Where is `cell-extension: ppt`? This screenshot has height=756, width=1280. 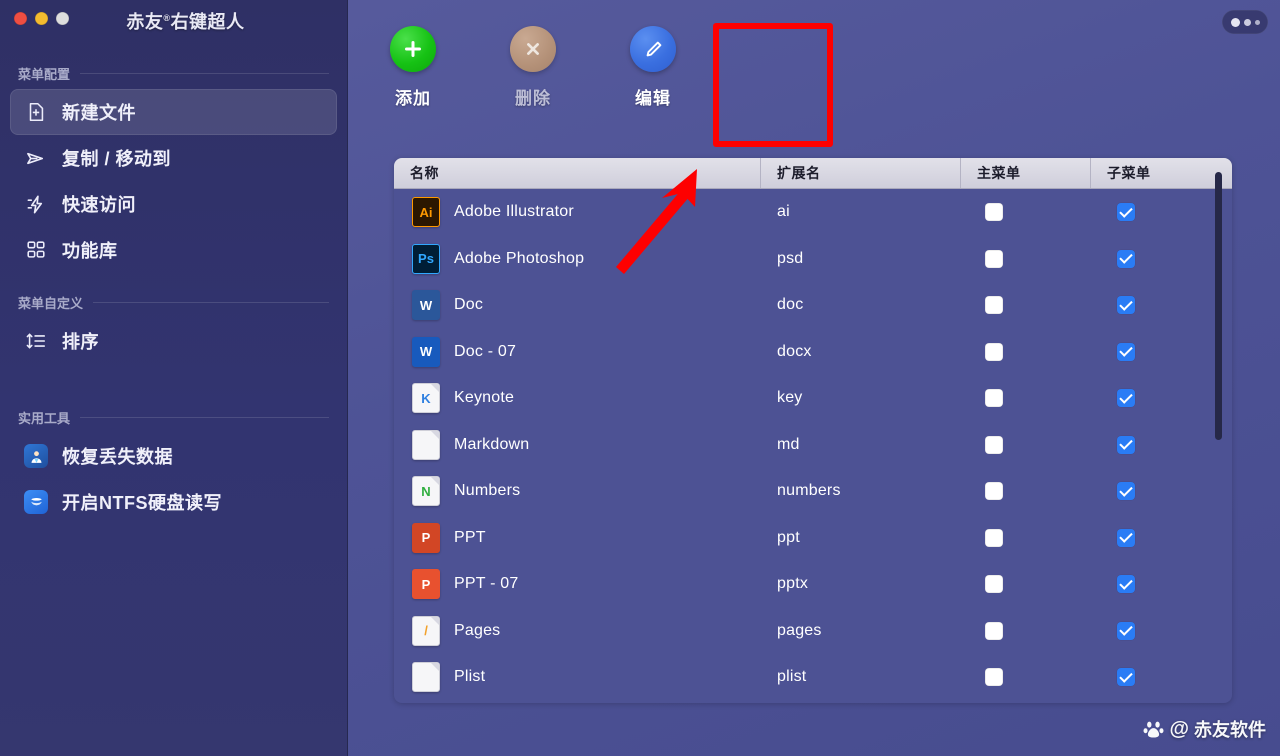
cell-extension: ppt is located at coordinates (861, 538).